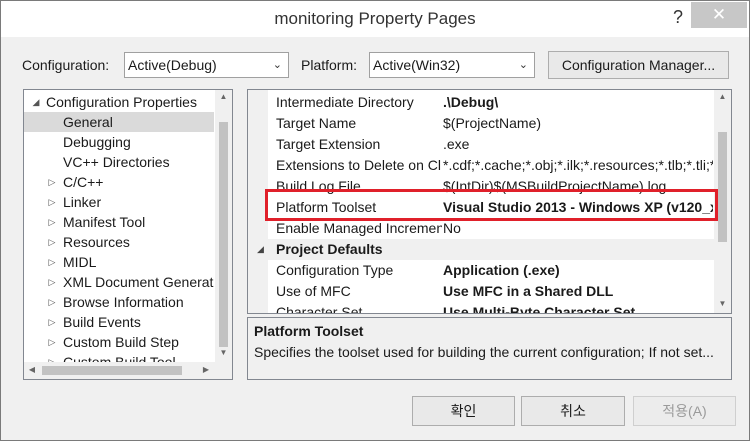 The image size is (750, 441). Describe the element at coordinates (719, 15) in the screenshot. I see `close-icon: ✕` at that location.